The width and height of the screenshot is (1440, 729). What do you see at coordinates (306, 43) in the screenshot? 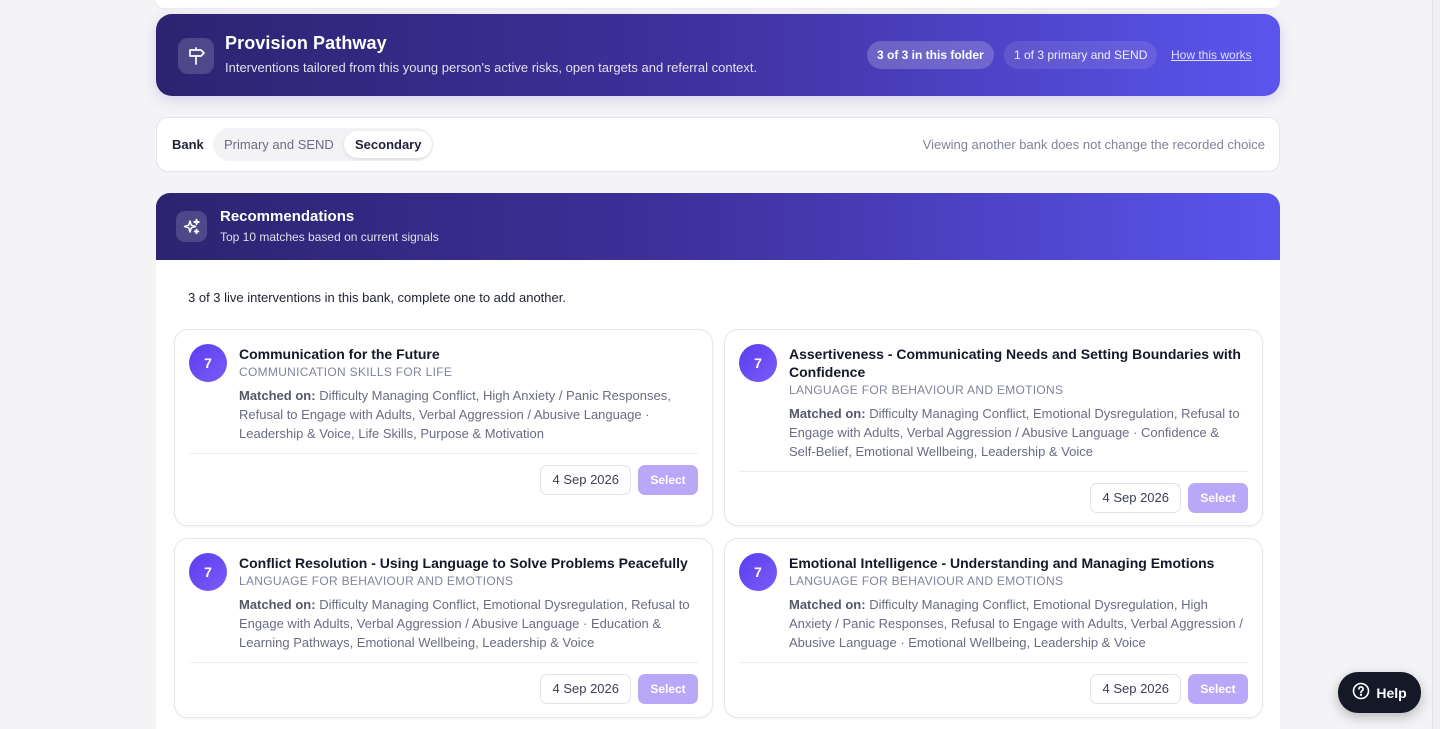
I see `page-title: Provision Pathway` at bounding box center [306, 43].